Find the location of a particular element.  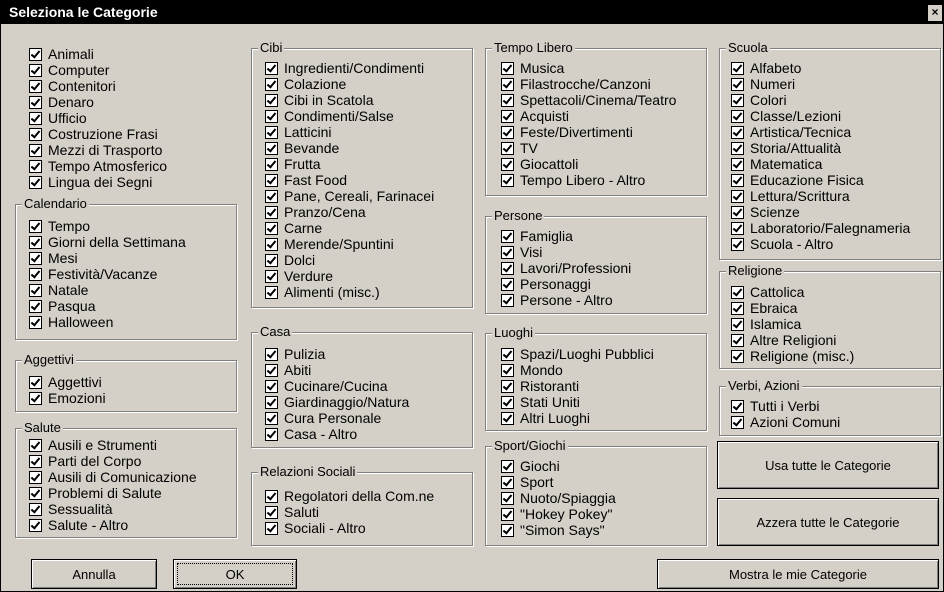

category-animali: Animali is located at coordinates (131, 54).